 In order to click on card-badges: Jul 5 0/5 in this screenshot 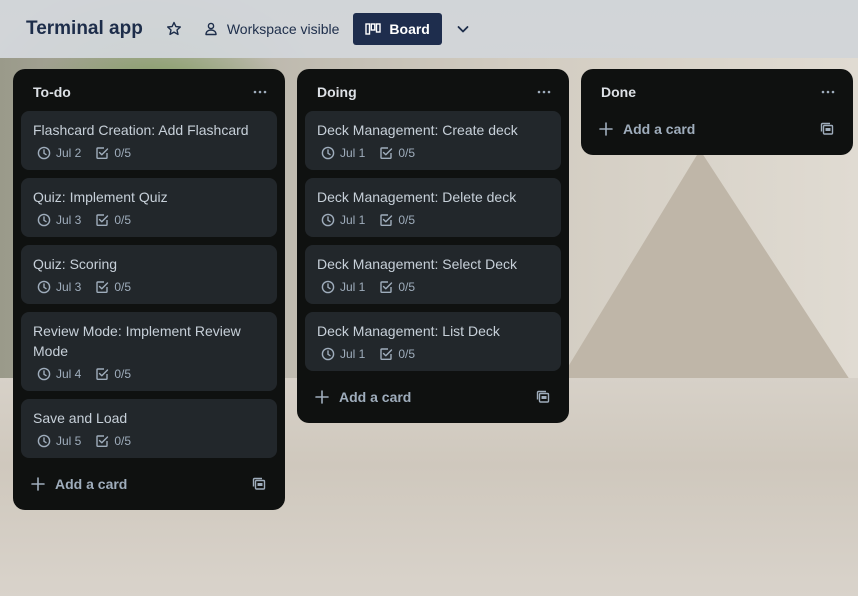, I will do `click(149, 441)`.